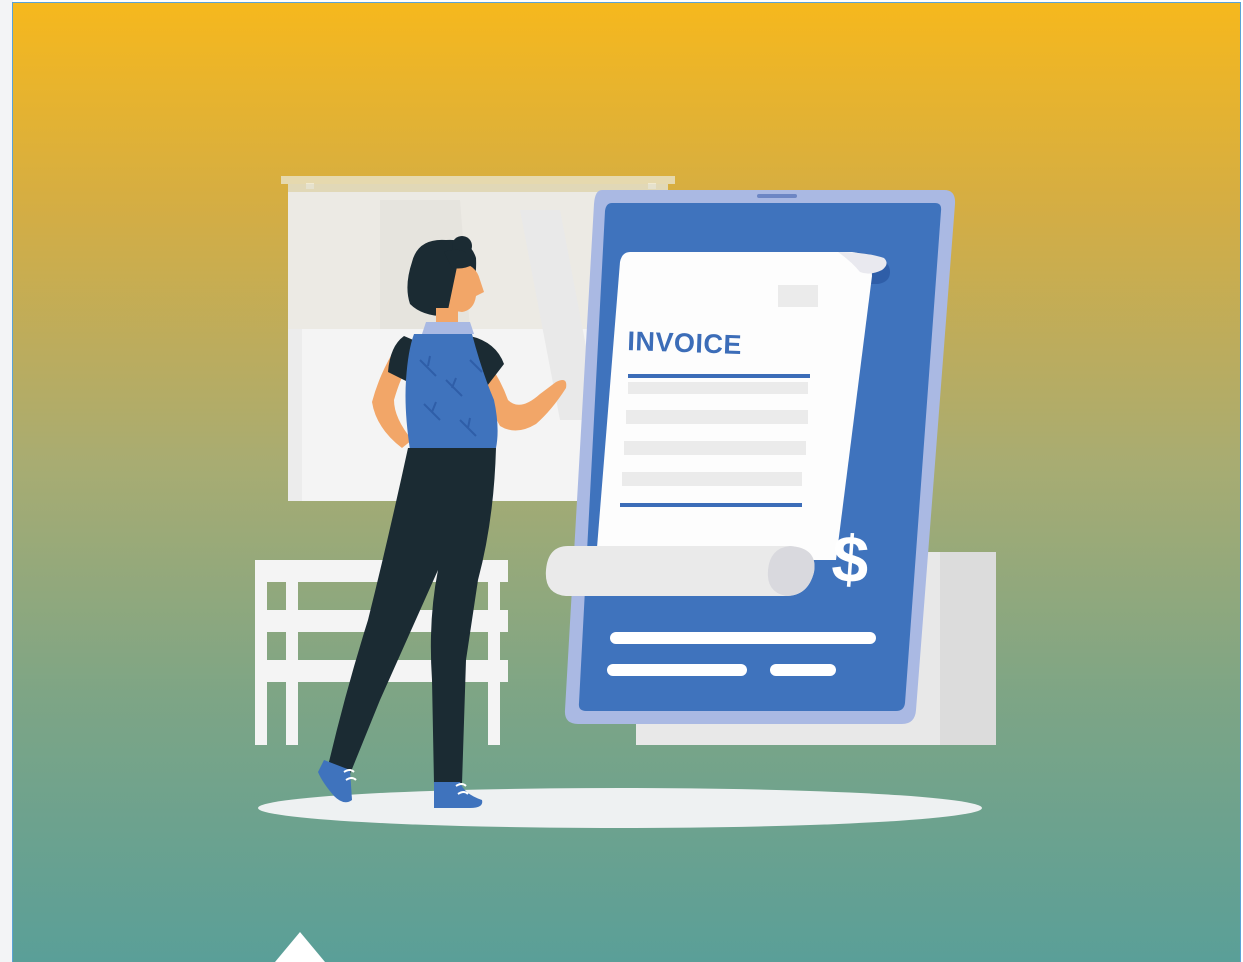  Describe the element at coordinates (300, 947) in the screenshot. I see `play-triangle` at that location.